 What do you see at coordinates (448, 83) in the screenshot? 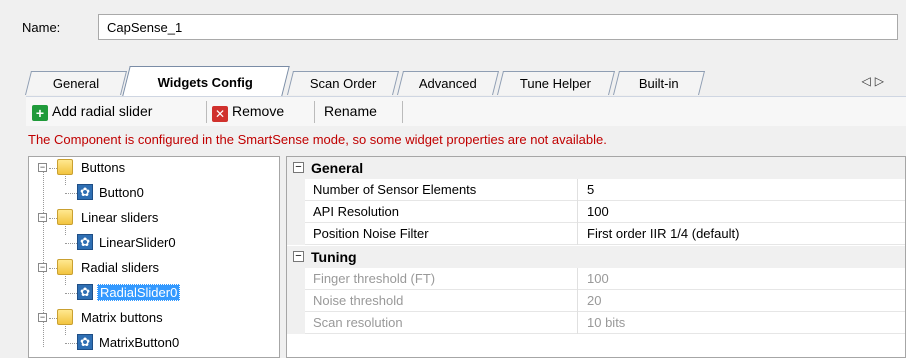
I see `tab-advanced: Advanced` at bounding box center [448, 83].